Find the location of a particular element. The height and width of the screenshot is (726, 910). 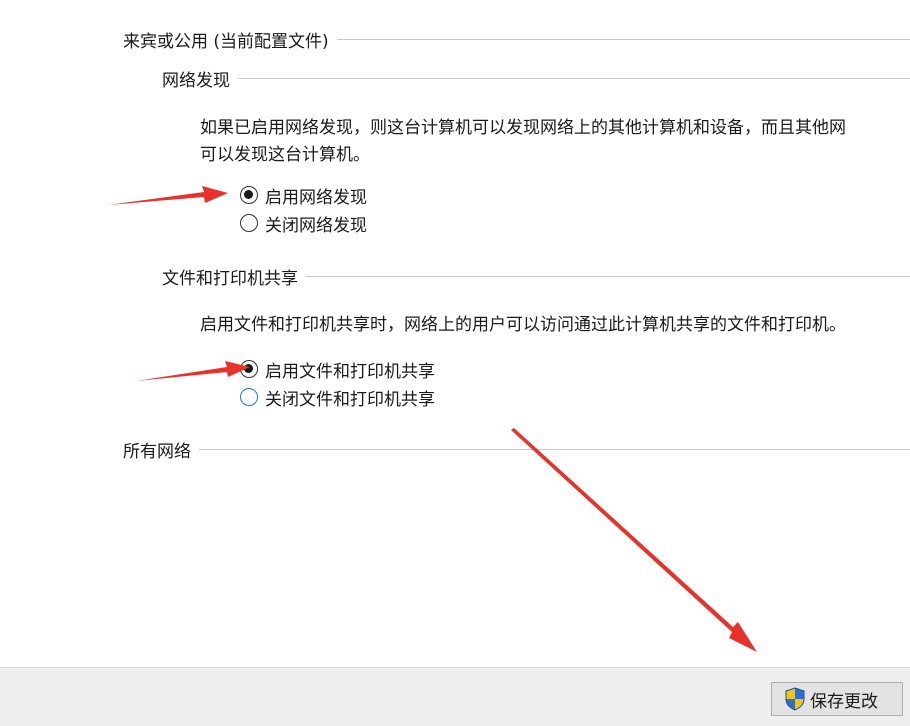

all-networks-header: 所有网络 is located at coordinates (516, 449).